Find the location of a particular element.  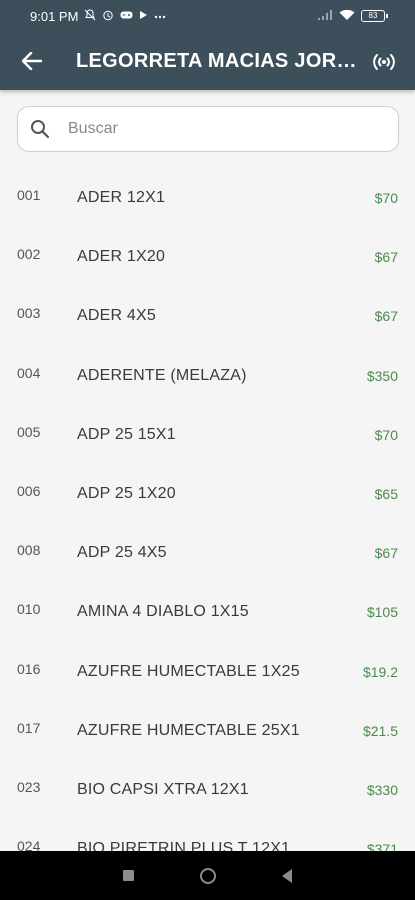

status-right: 83 is located at coordinates (352, 16).